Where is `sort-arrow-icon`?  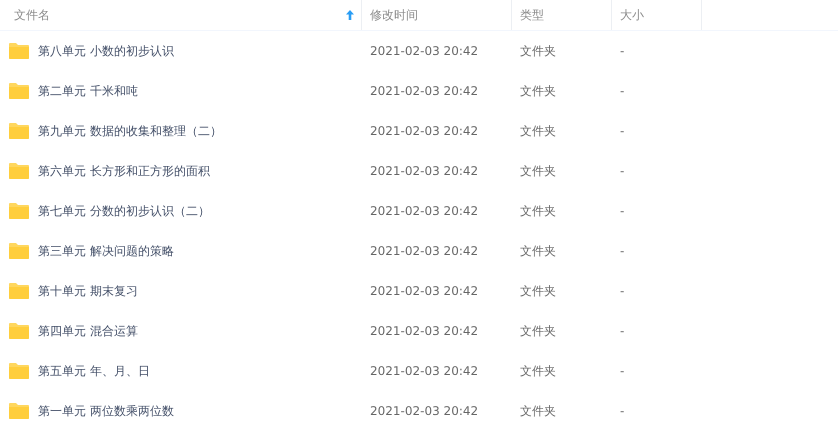 sort-arrow-icon is located at coordinates (350, 15).